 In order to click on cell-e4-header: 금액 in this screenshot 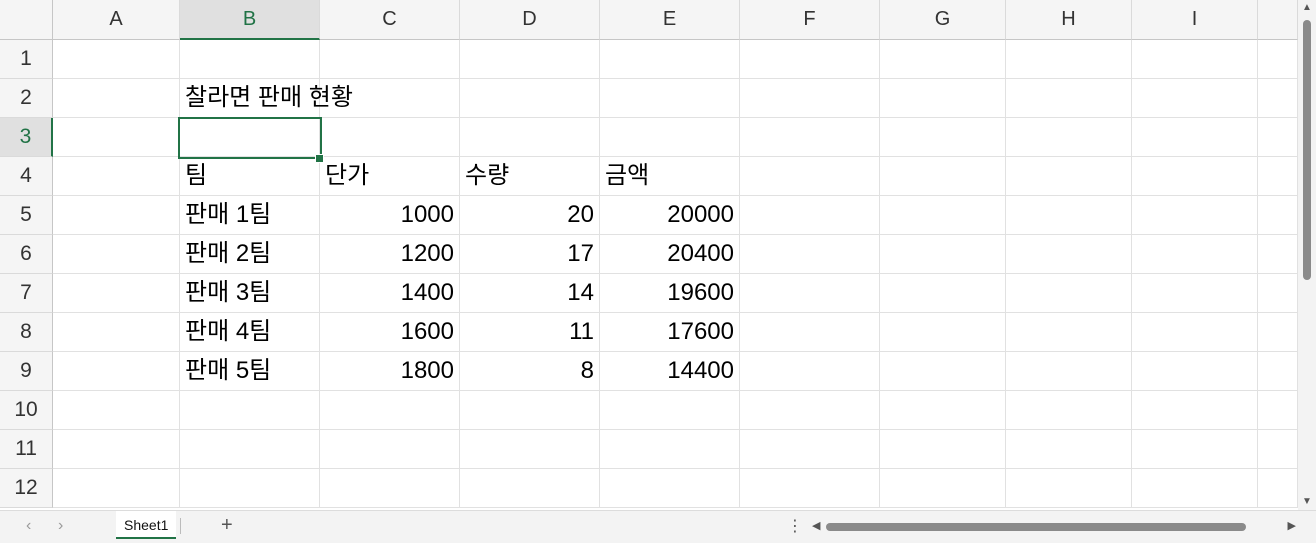, I will do `click(670, 176)`.